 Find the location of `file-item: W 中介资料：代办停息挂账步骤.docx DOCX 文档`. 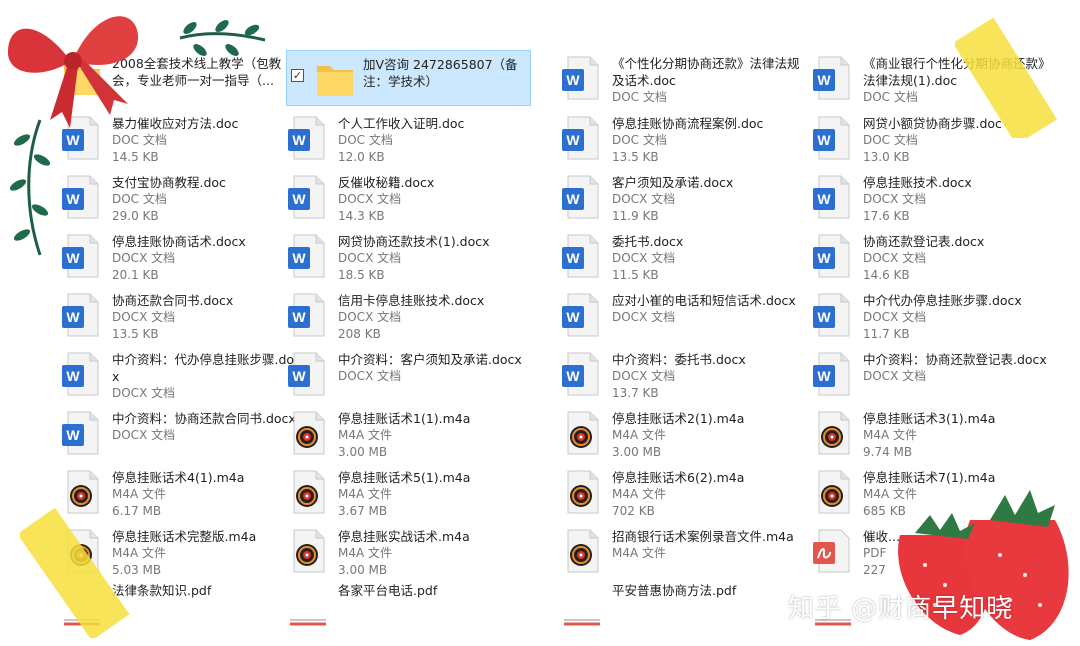

file-item: W 中介资料：代办停息挂账步骤.docx DOCX 文档 is located at coordinates (182, 374).